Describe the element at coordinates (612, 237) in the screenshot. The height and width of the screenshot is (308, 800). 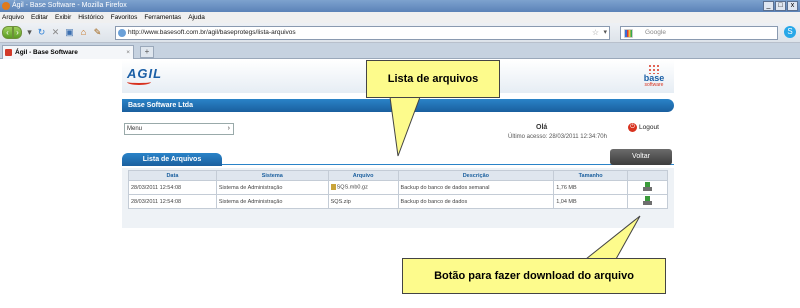
I see `callout-bottom-tail` at that location.